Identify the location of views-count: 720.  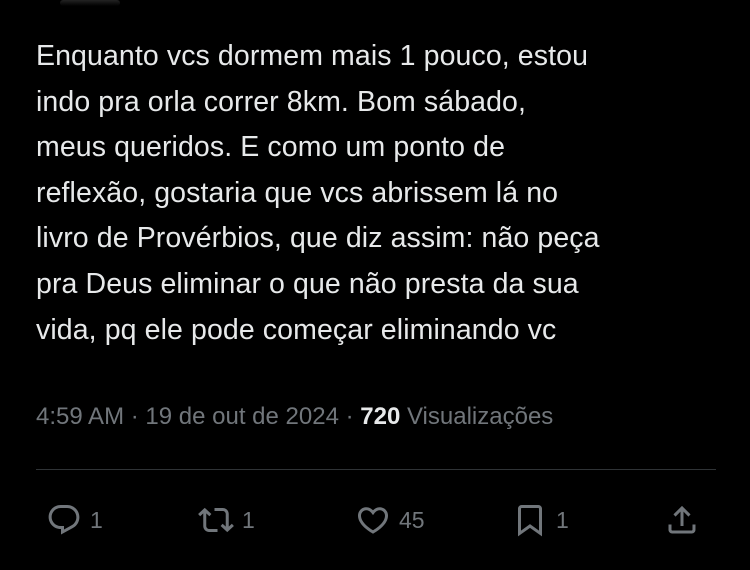
(380, 416).